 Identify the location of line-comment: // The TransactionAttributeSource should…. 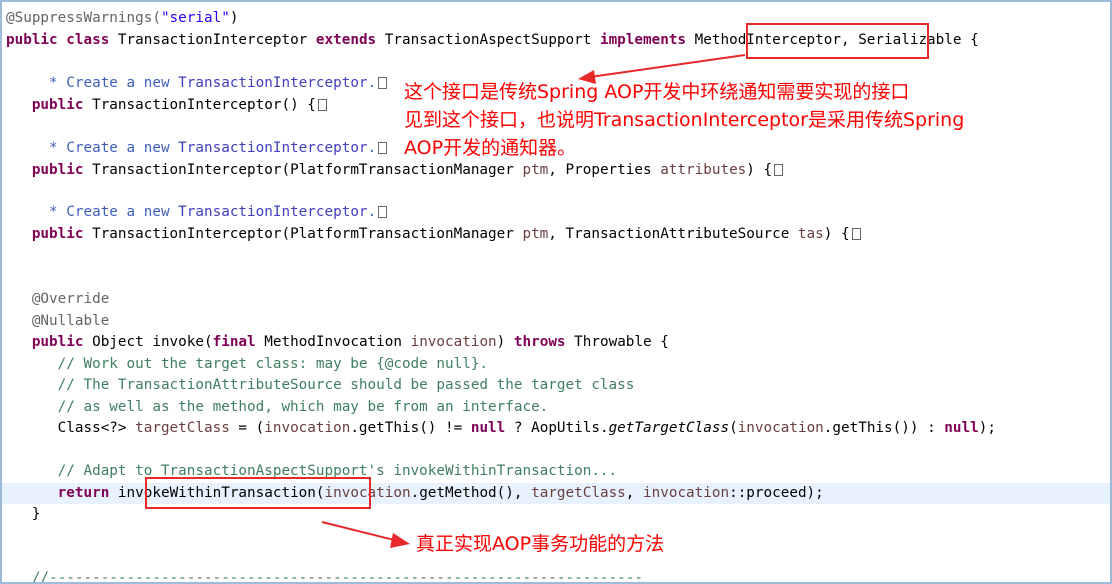
(346, 385).